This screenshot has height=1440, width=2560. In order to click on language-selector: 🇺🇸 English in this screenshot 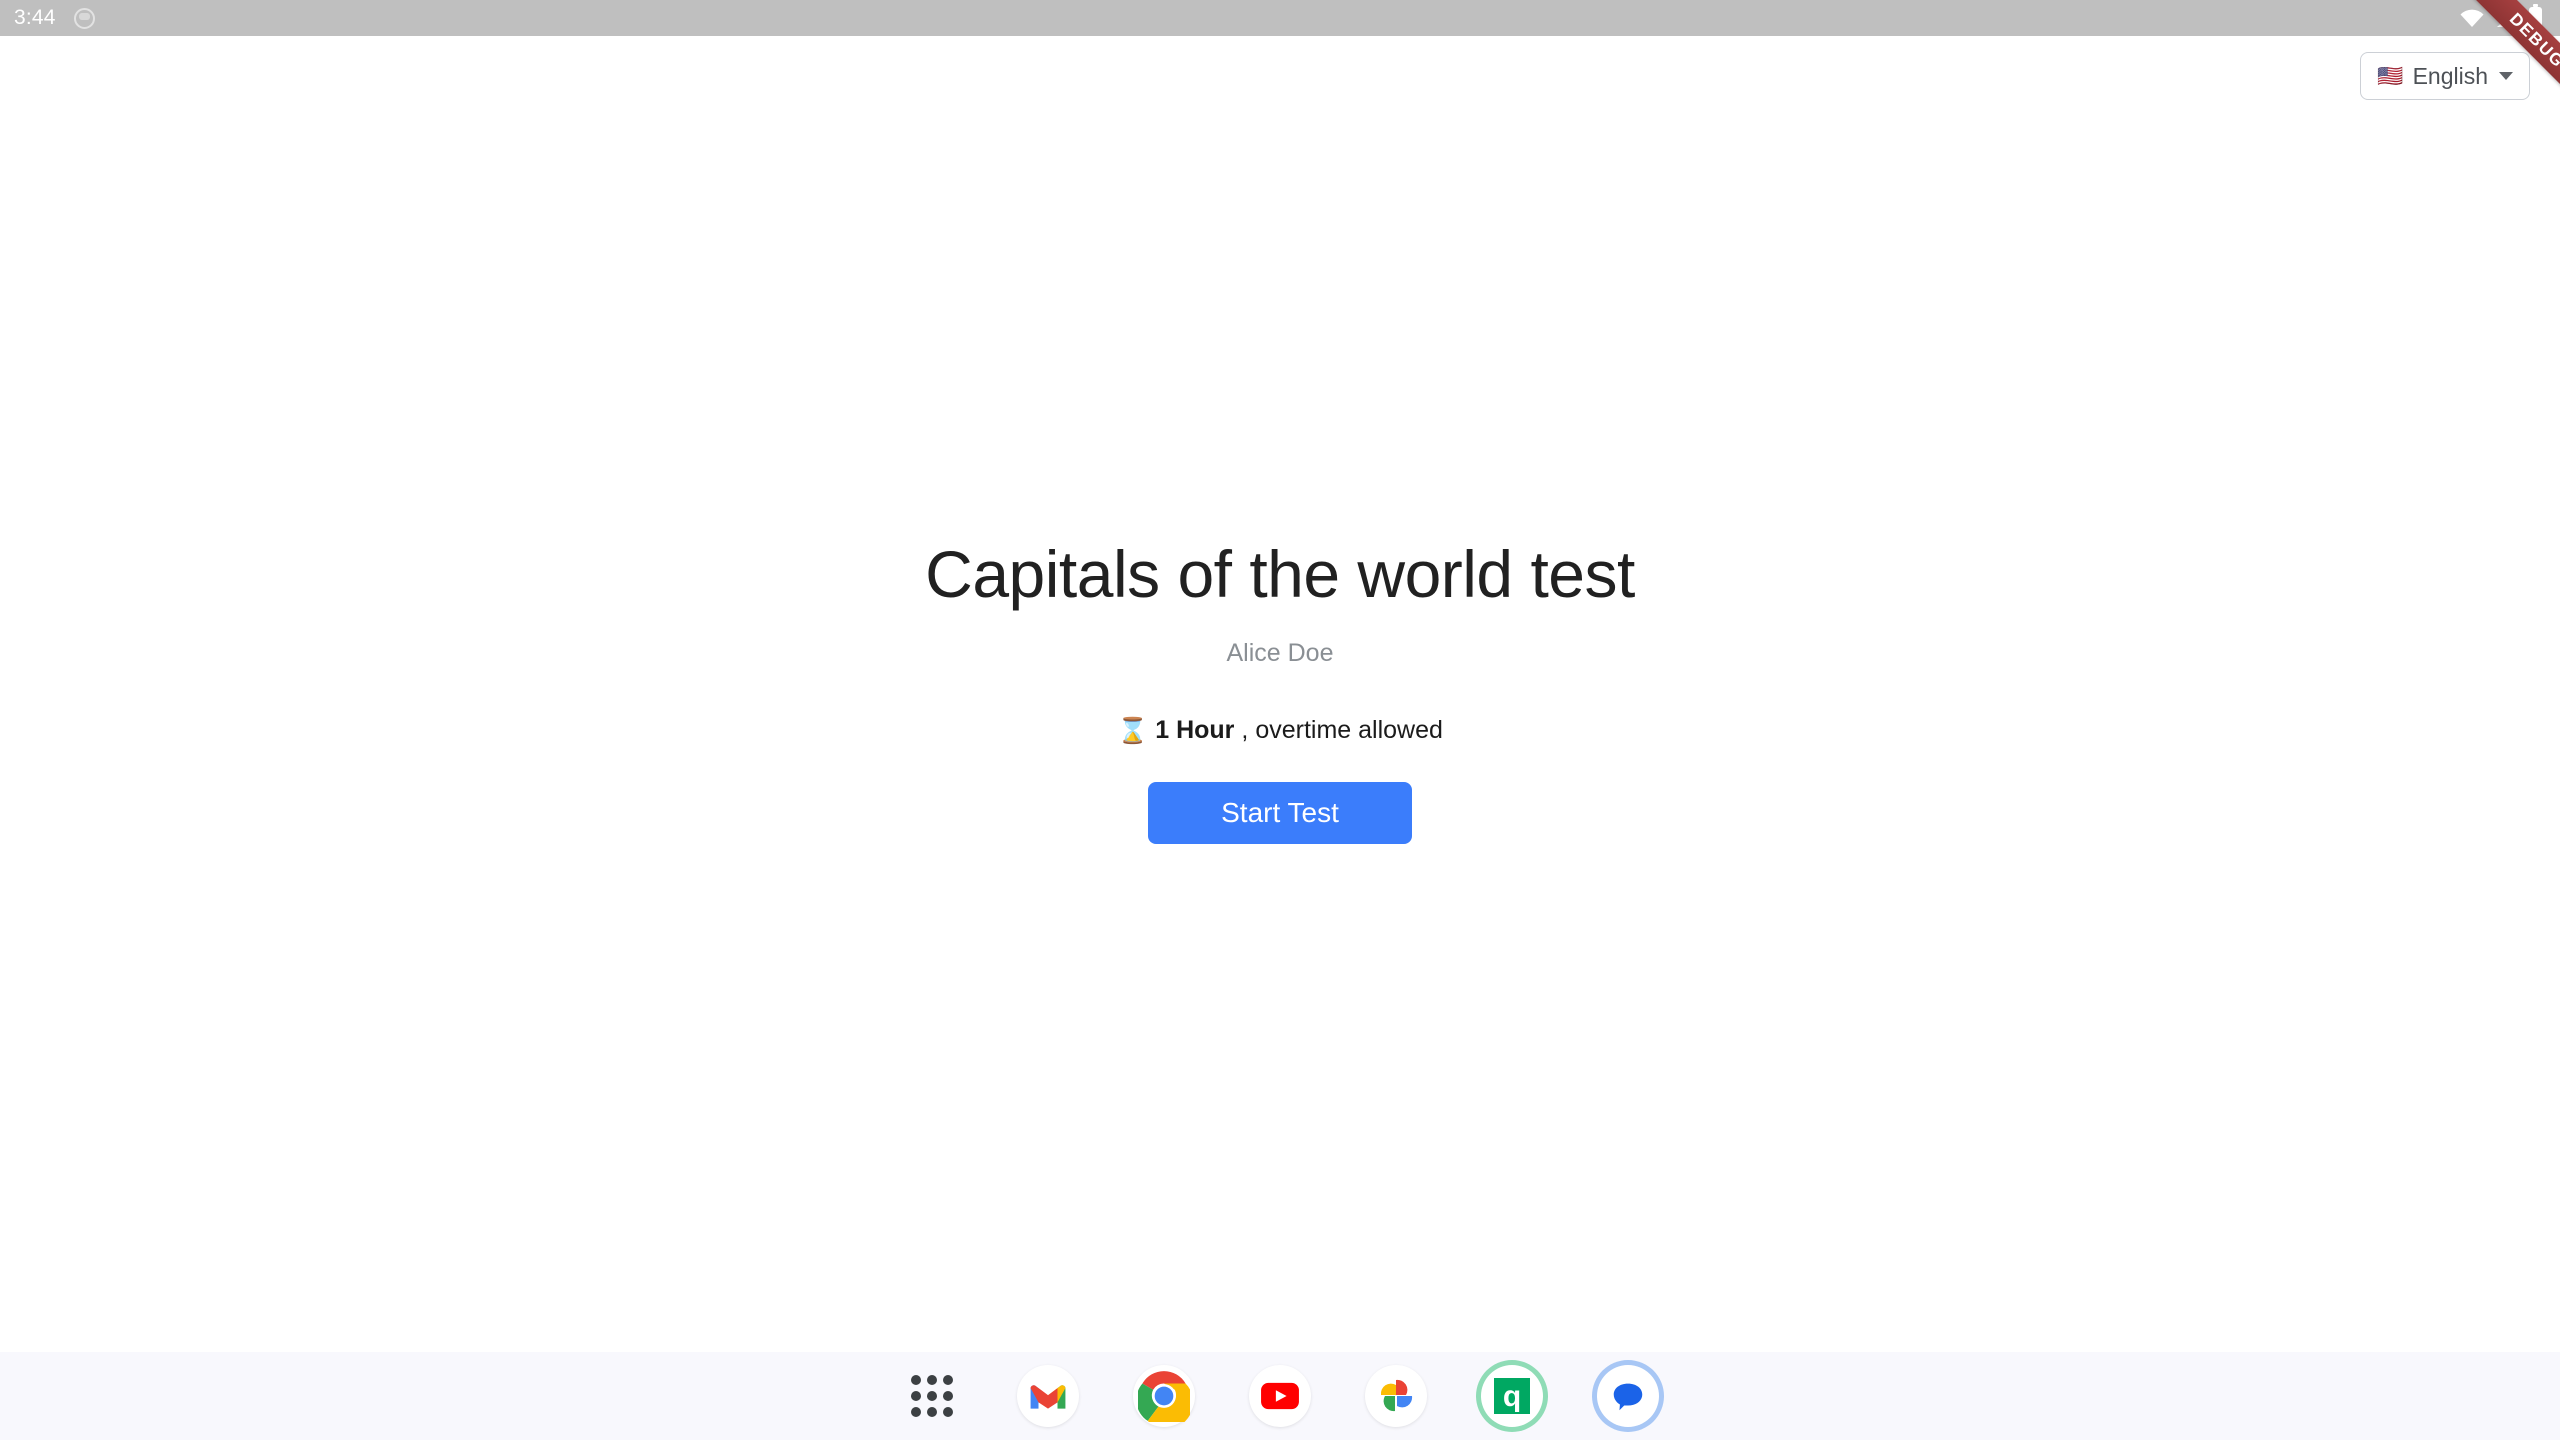, I will do `click(2445, 76)`.